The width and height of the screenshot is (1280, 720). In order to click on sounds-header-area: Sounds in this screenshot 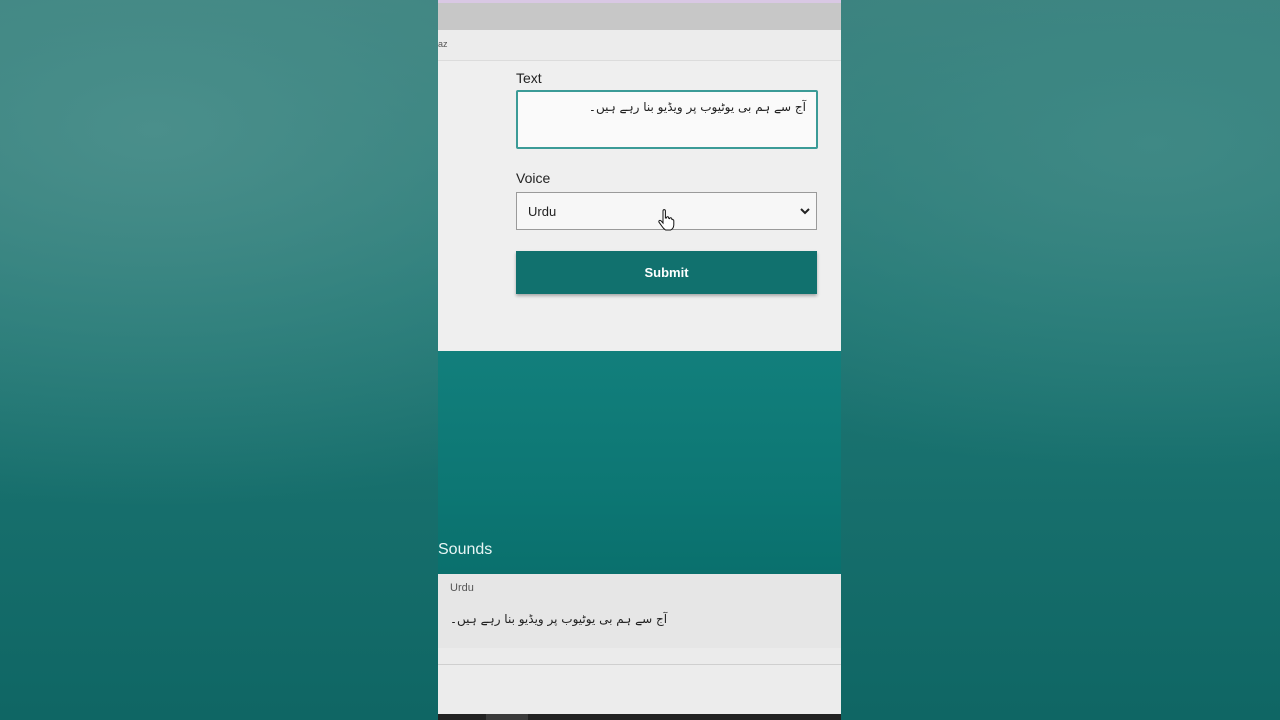, I will do `click(639, 462)`.